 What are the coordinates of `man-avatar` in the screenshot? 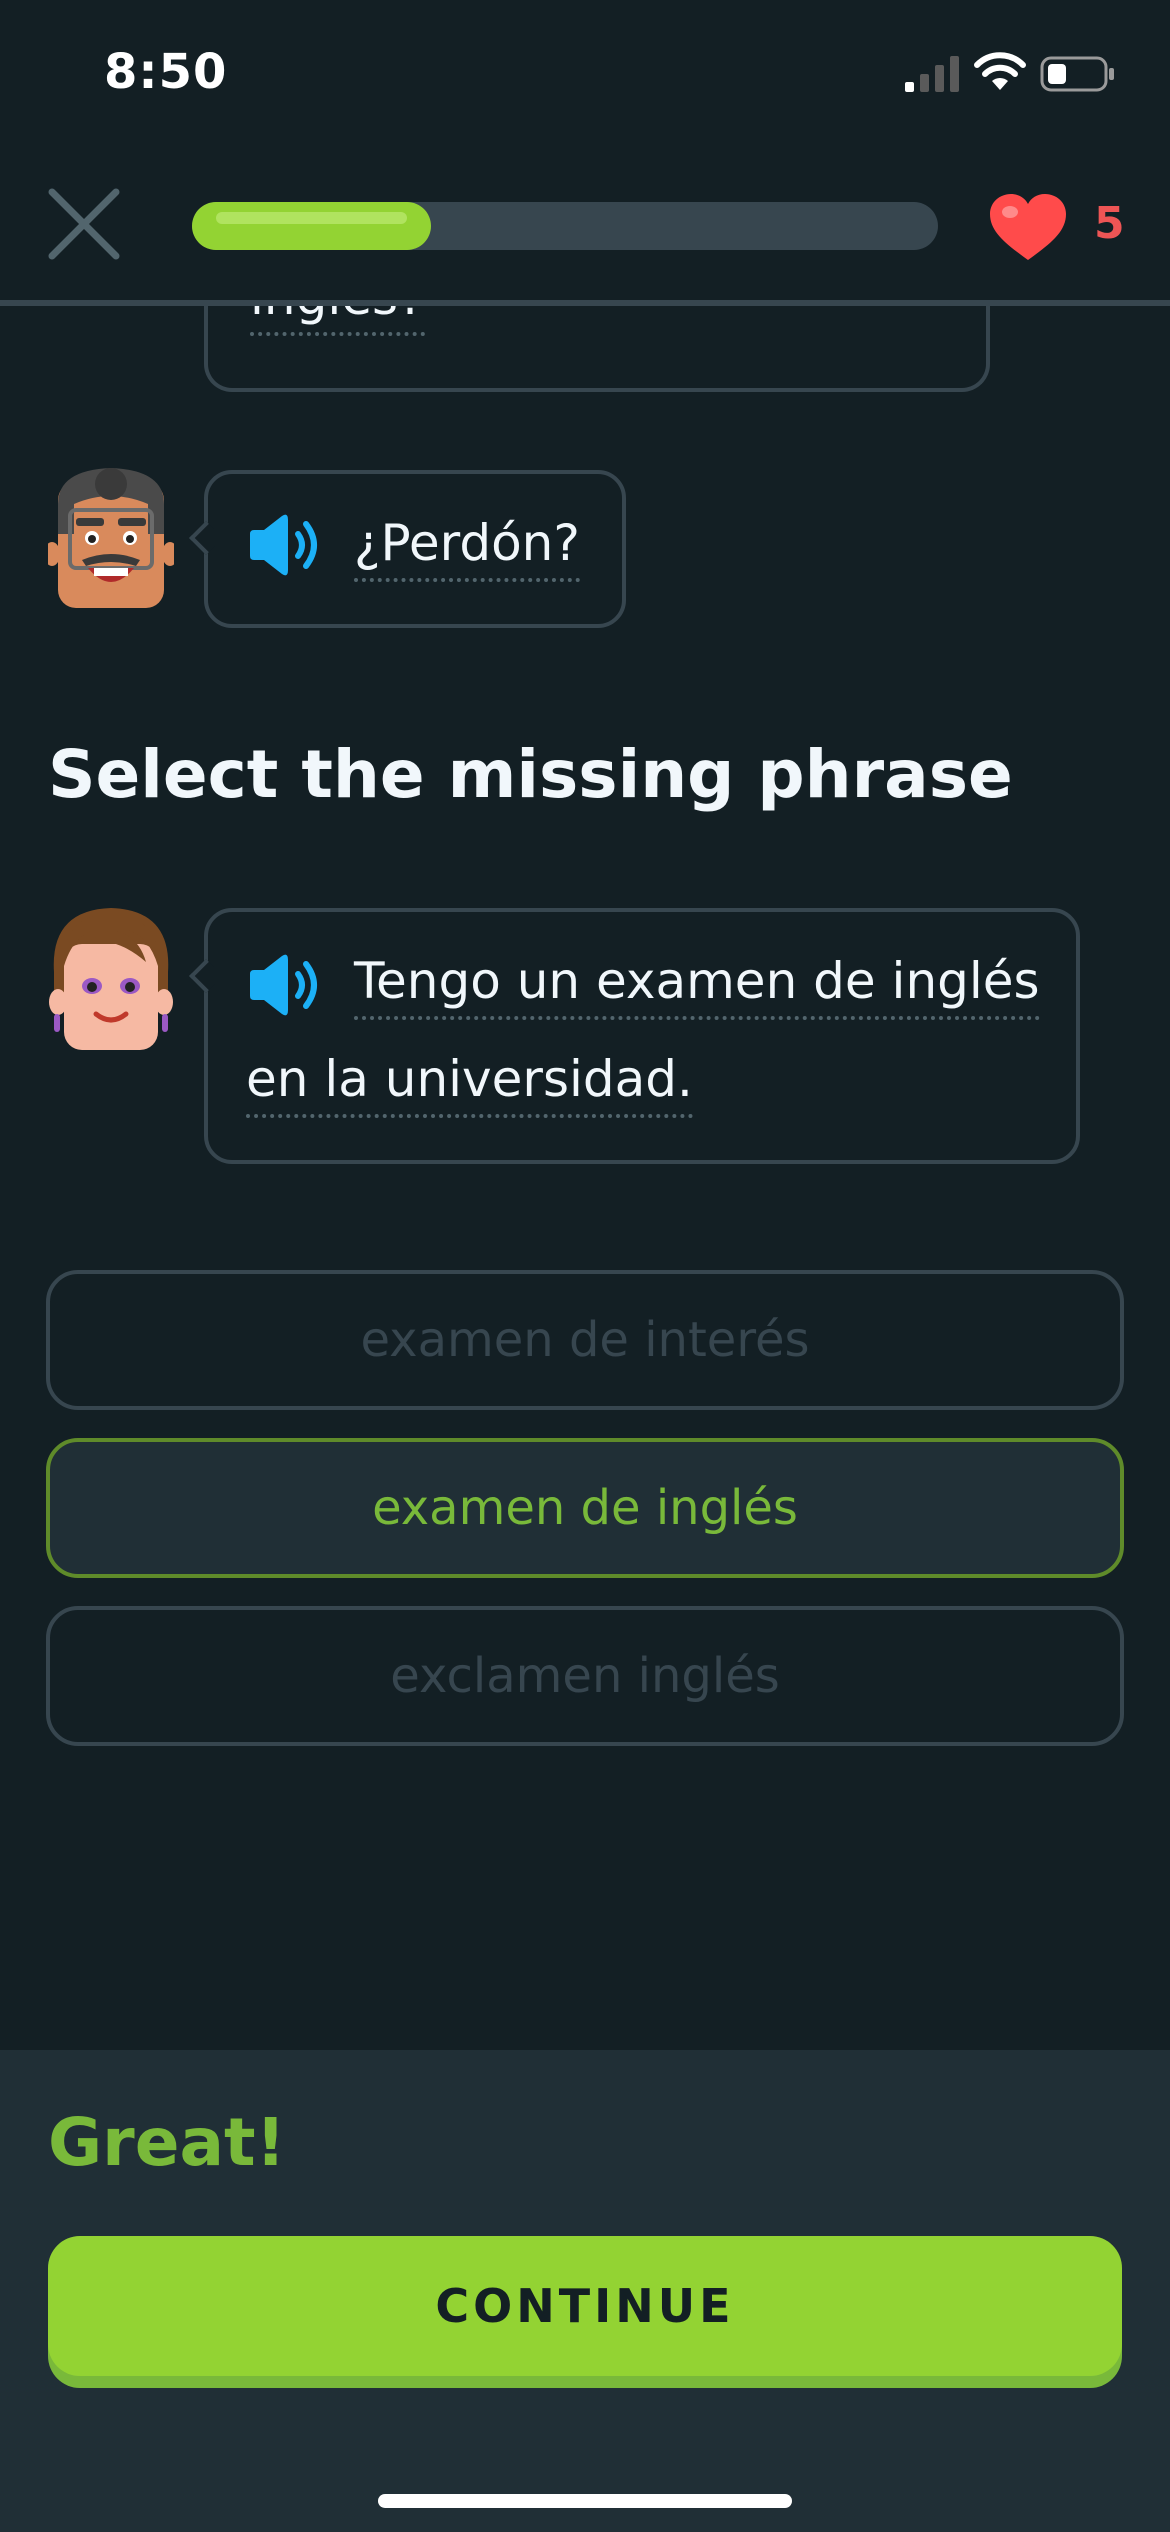 It's located at (111, 538).